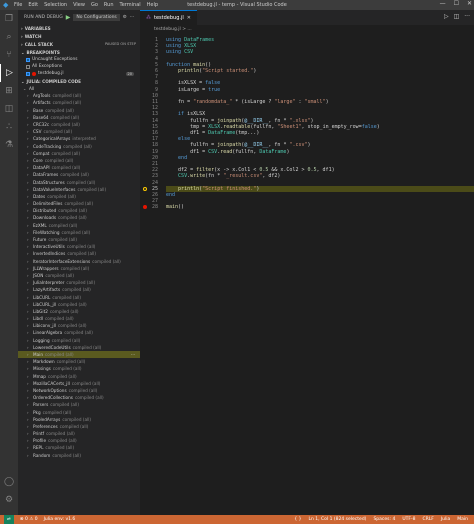  What do you see at coordinates (9, 19) in the screenshot?
I see `explorer-icon: ❐` at bounding box center [9, 19].